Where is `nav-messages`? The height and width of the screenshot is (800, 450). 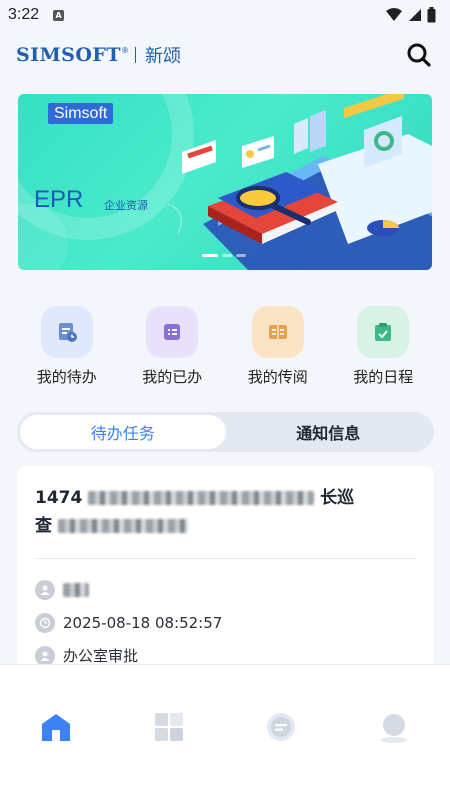 nav-messages is located at coordinates (281, 731).